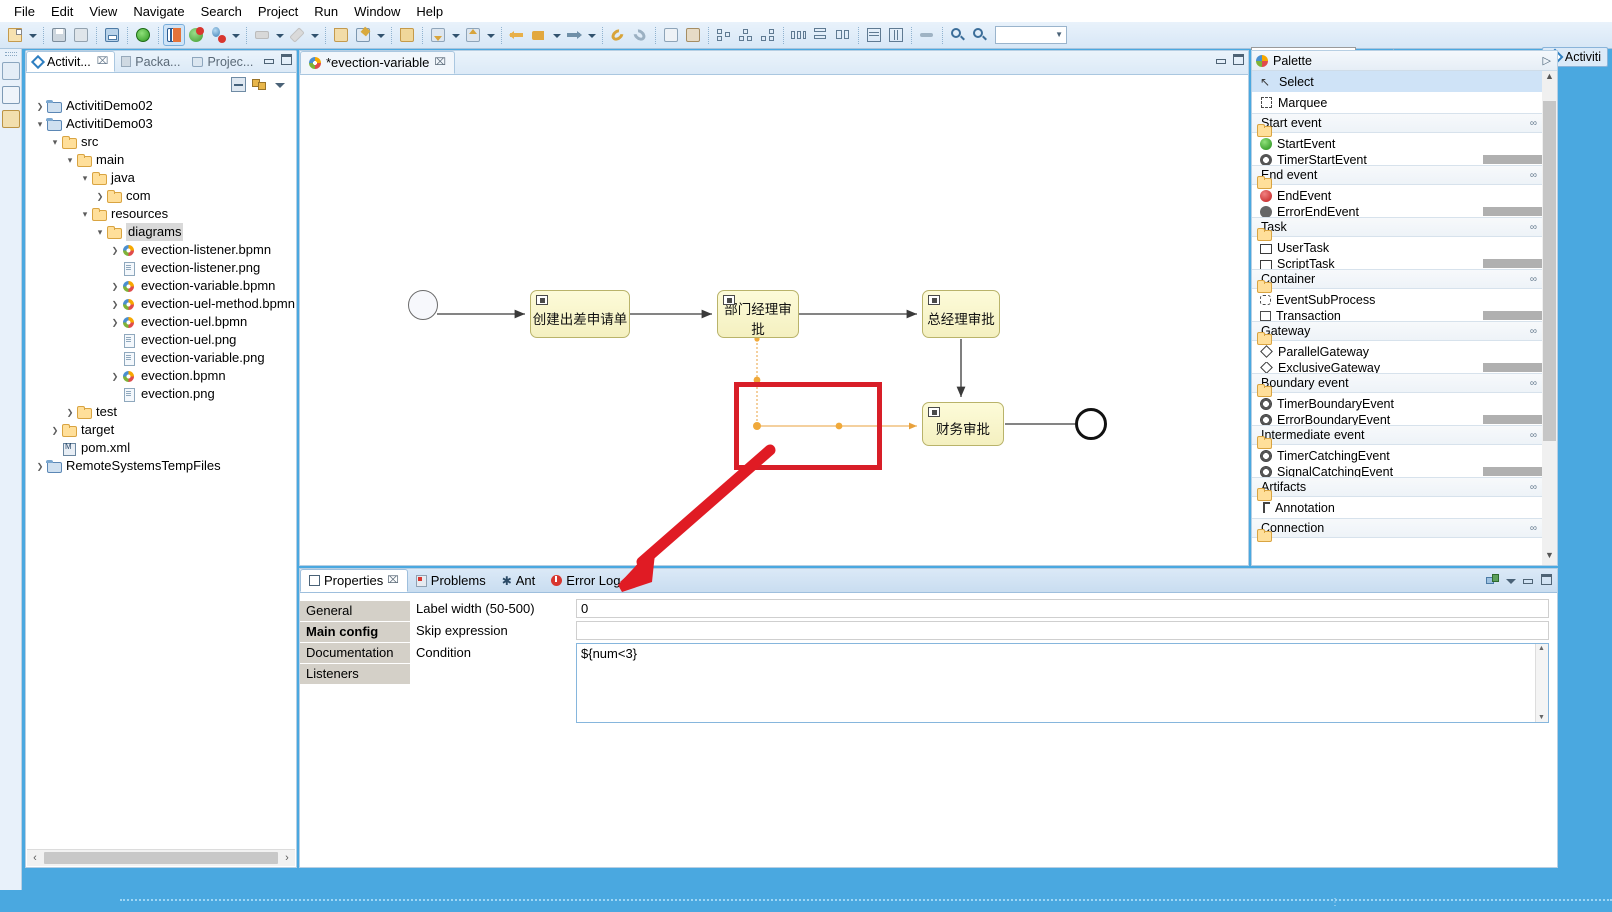 The width and height of the screenshot is (1612, 912). What do you see at coordinates (278, 11) in the screenshot?
I see `menu-item-project: Project` at bounding box center [278, 11].